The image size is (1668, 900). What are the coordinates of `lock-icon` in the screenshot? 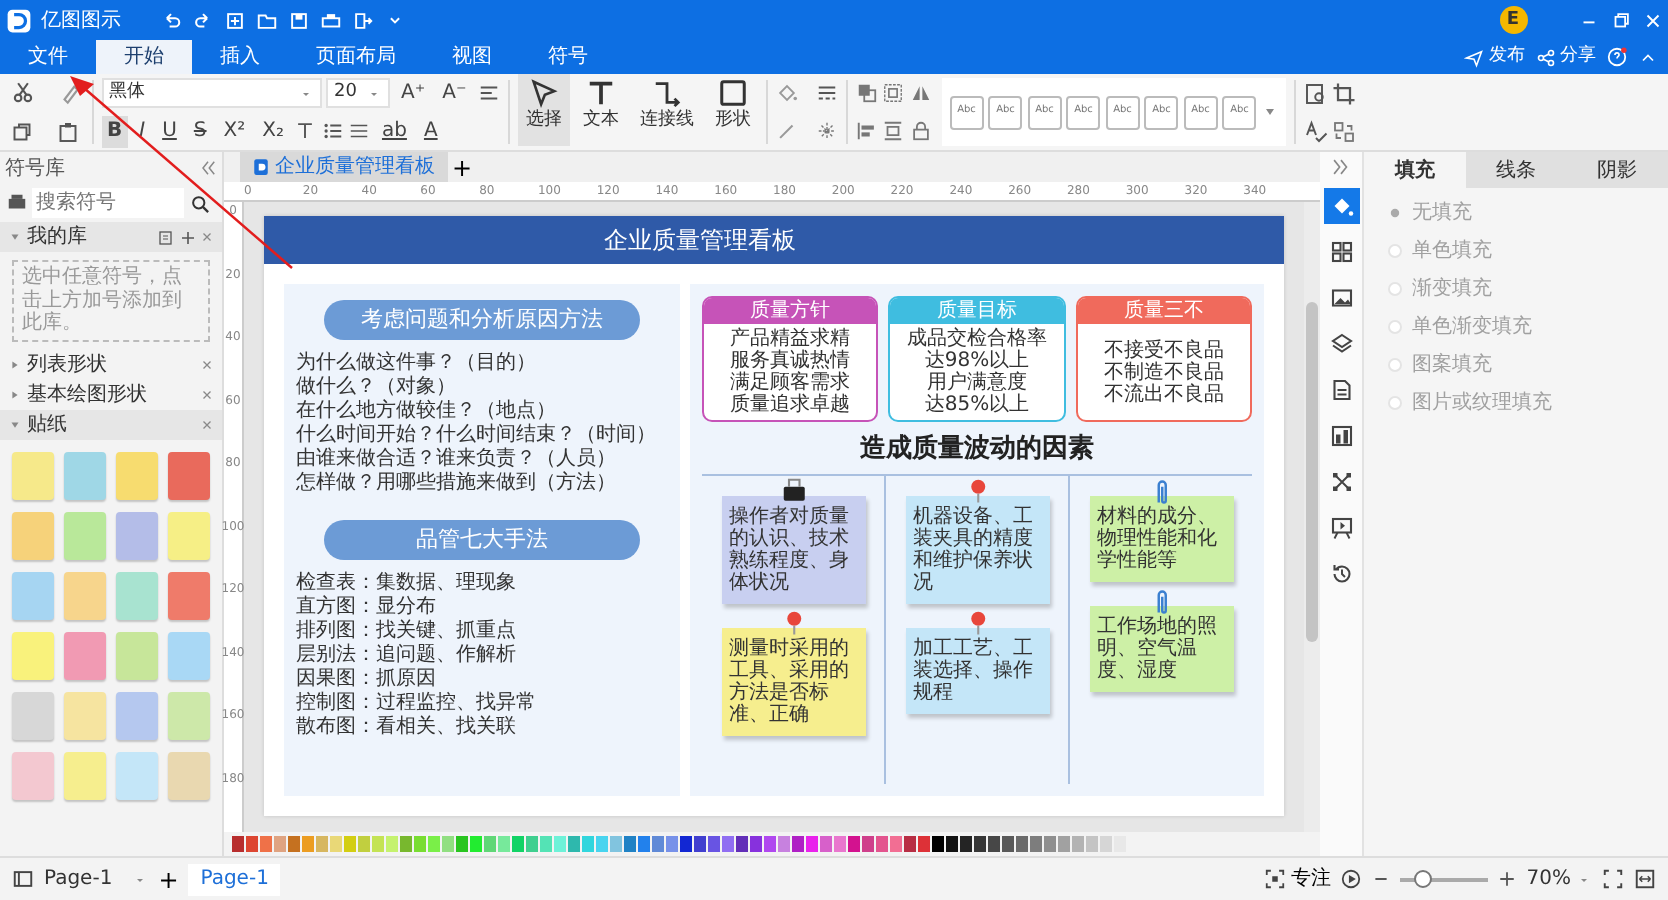 It's located at (920, 131).